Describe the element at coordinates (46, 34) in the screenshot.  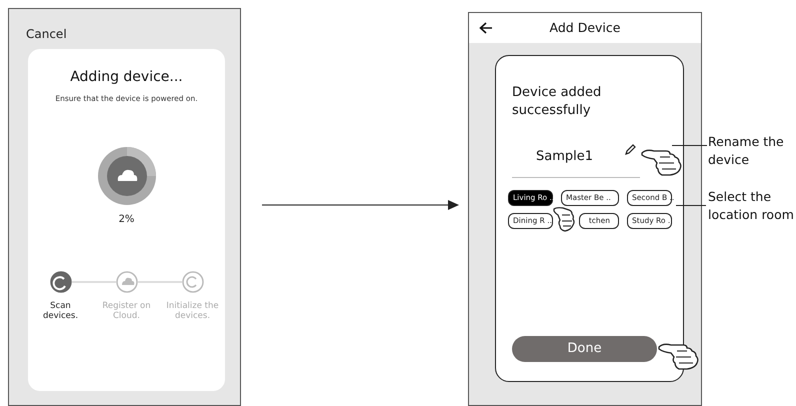
I see `cancel-link: Cancel` at that location.